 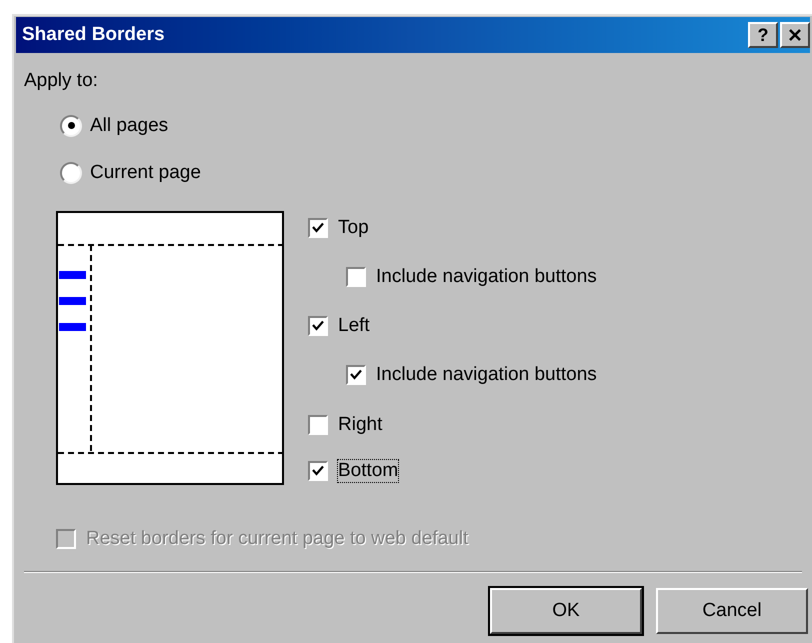 What do you see at coordinates (61, 81) in the screenshot?
I see `apply-to-label: Apply to:` at bounding box center [61, 81].